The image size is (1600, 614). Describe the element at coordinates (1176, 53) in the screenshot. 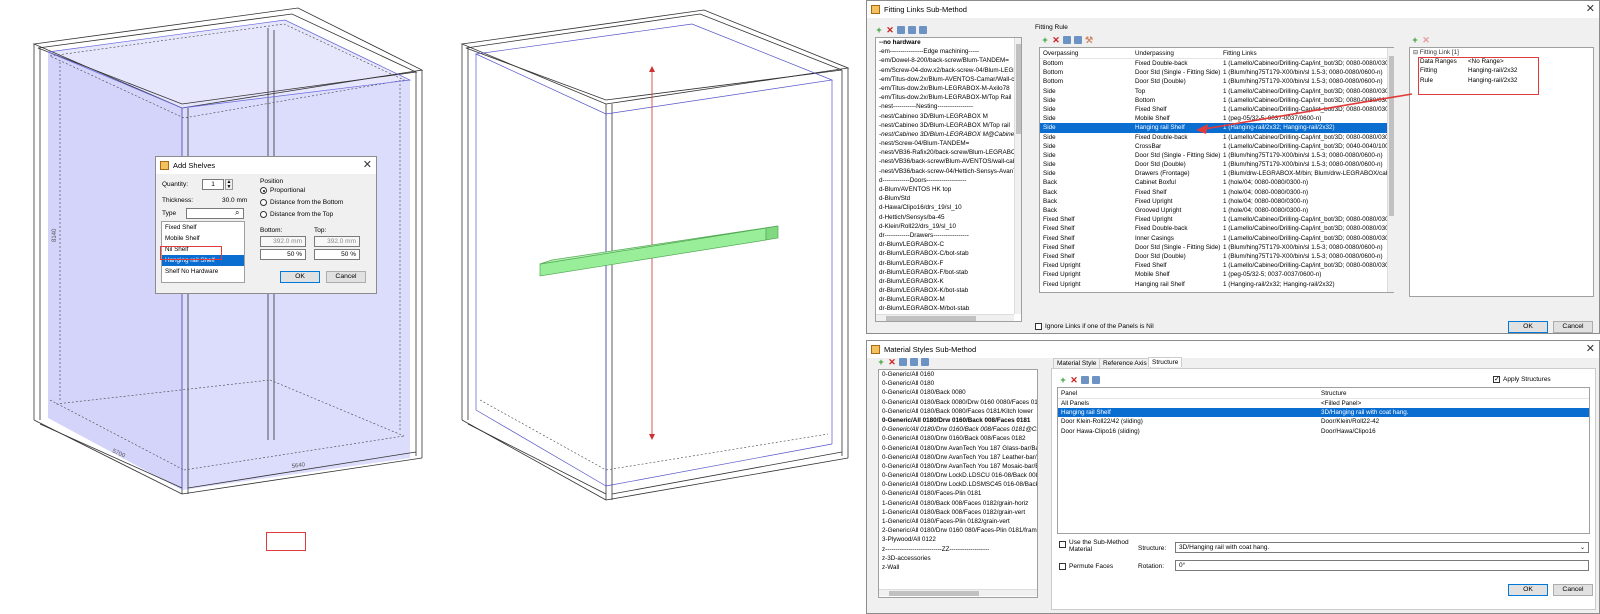

I see `col-underpassing: Underpassing` at that location.